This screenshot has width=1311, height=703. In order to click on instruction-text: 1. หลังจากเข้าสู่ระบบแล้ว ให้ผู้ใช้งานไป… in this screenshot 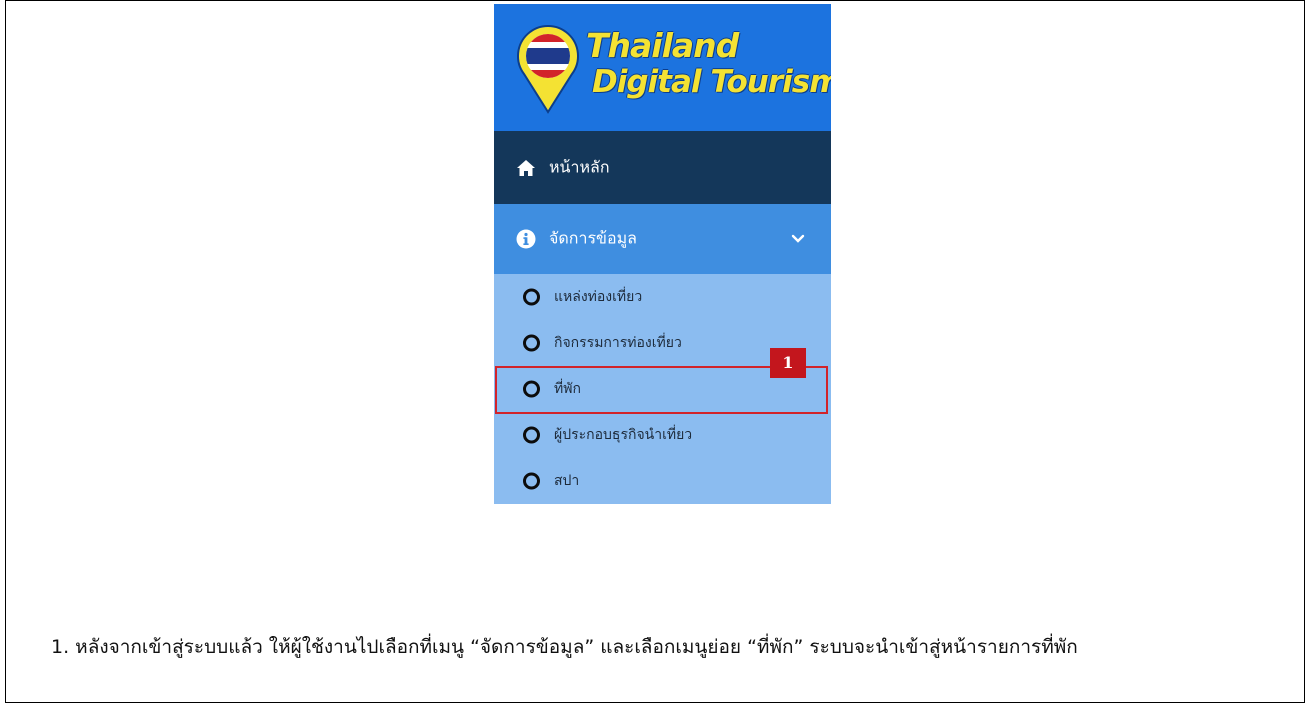, I will do `click(564, 647)`.